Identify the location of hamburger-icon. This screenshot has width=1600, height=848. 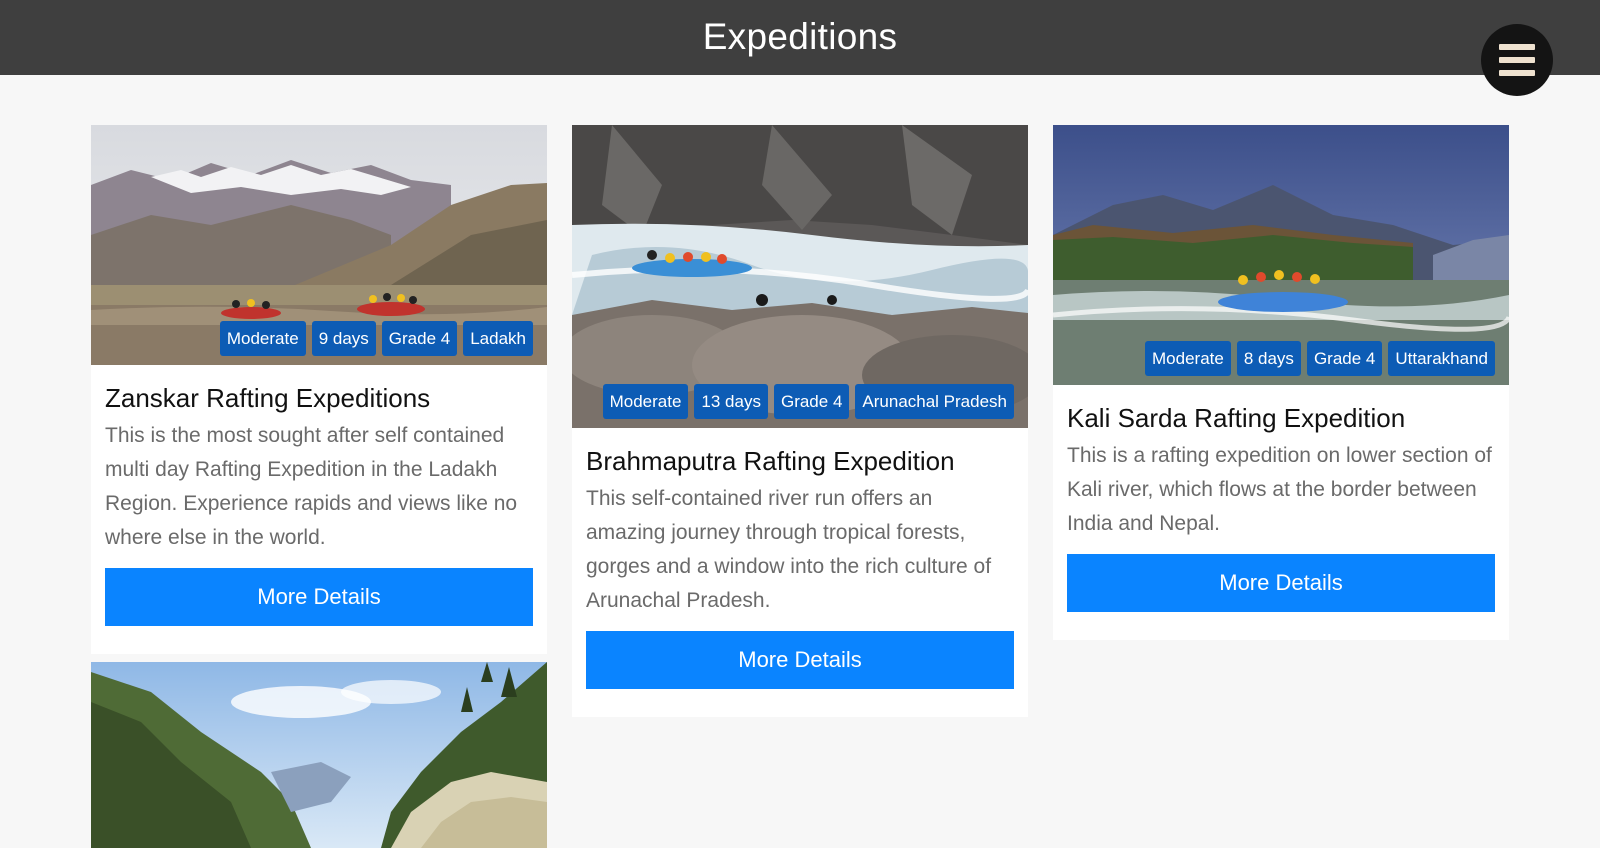
(1517, 60).